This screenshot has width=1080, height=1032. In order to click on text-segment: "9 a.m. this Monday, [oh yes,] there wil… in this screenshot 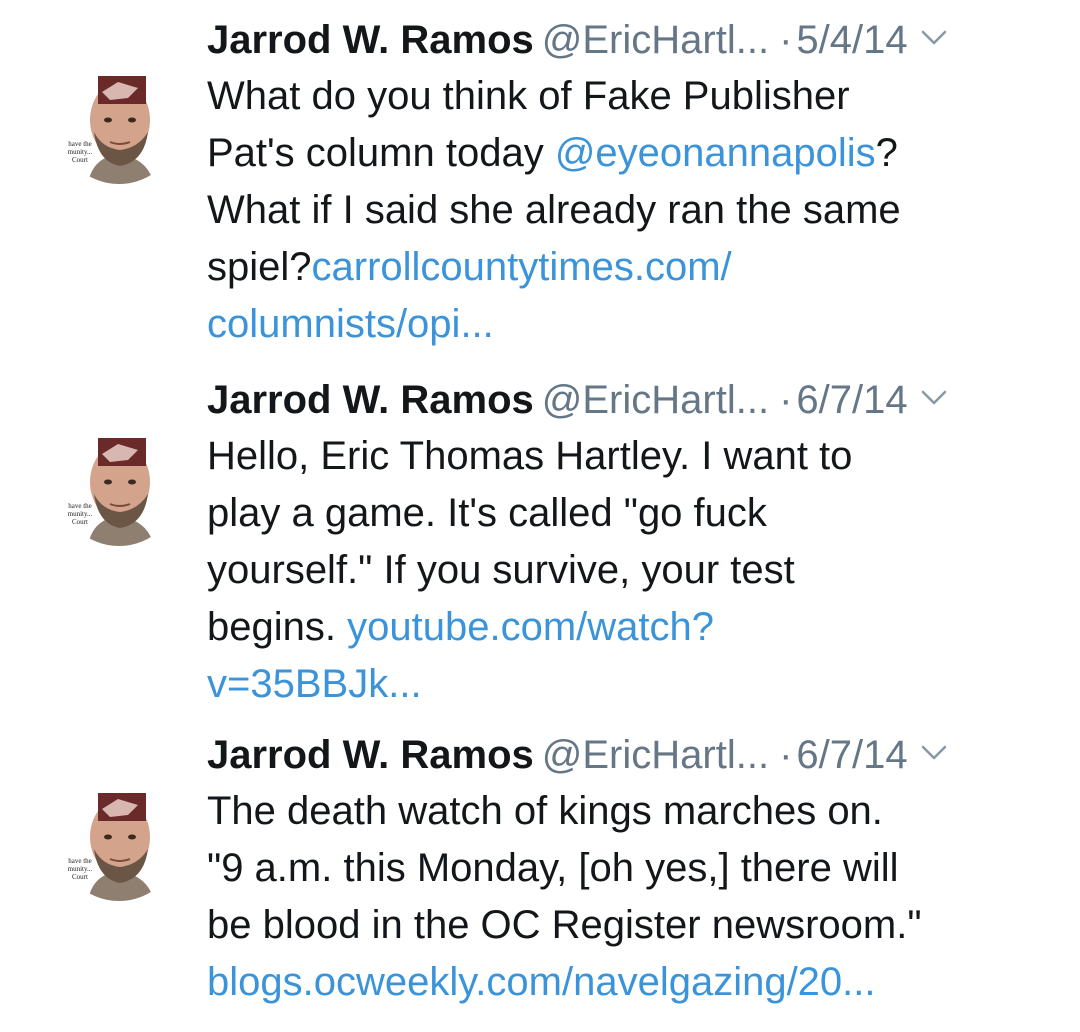, I will do `click(553, 868)`.